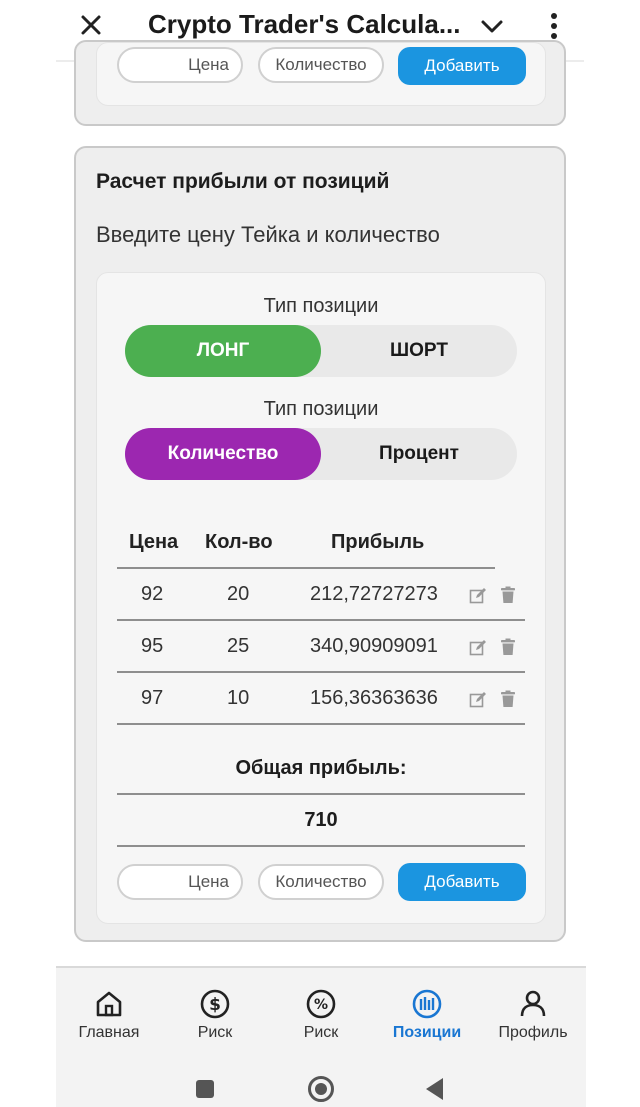 The height and width of the screenshot is (1107, 640). I want to click on column-header-price: Цена, so click(154, 542).